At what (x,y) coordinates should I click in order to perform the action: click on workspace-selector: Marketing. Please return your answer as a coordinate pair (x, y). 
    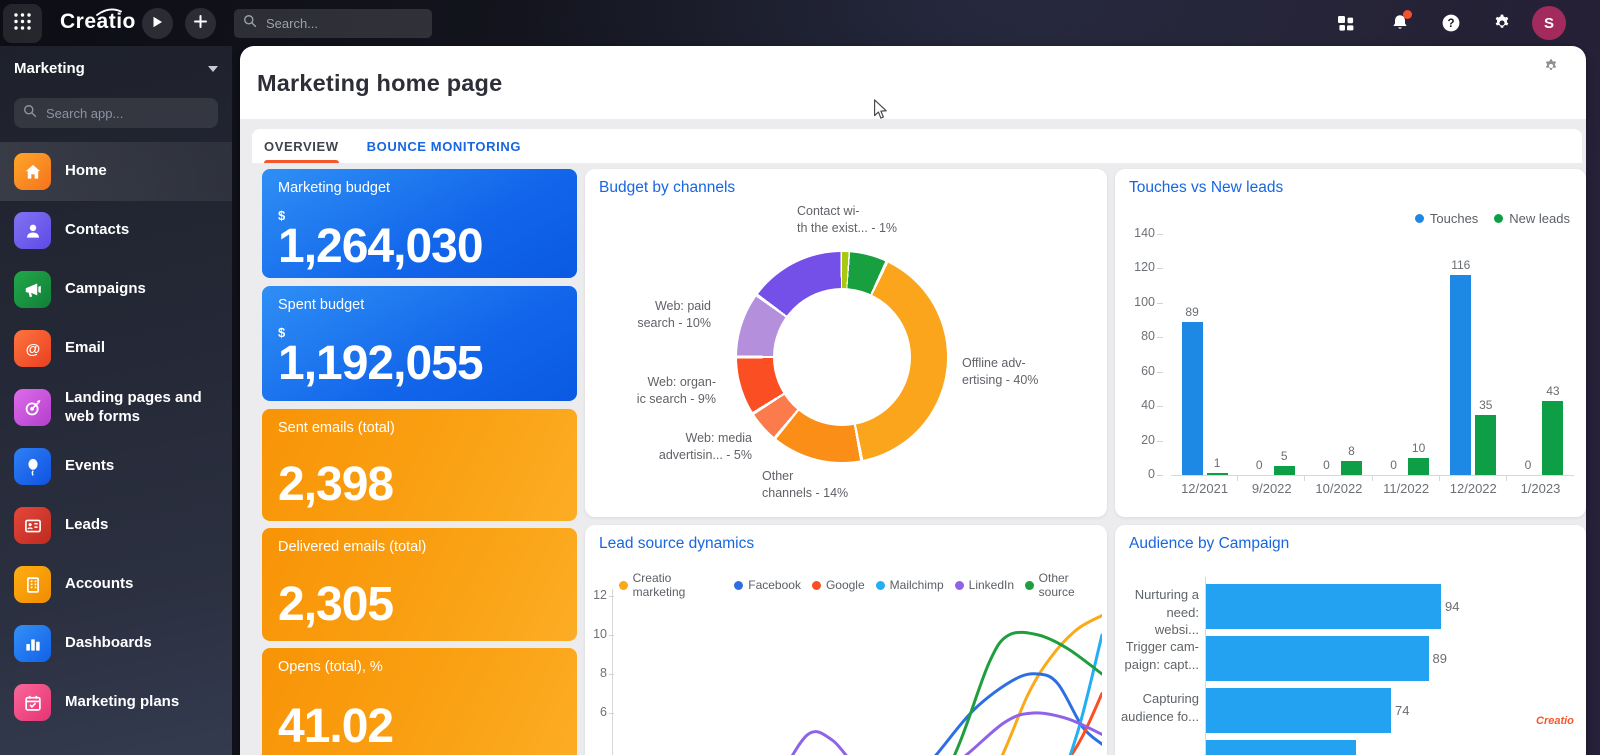
    Looking at the image, I should click on (116, 68).